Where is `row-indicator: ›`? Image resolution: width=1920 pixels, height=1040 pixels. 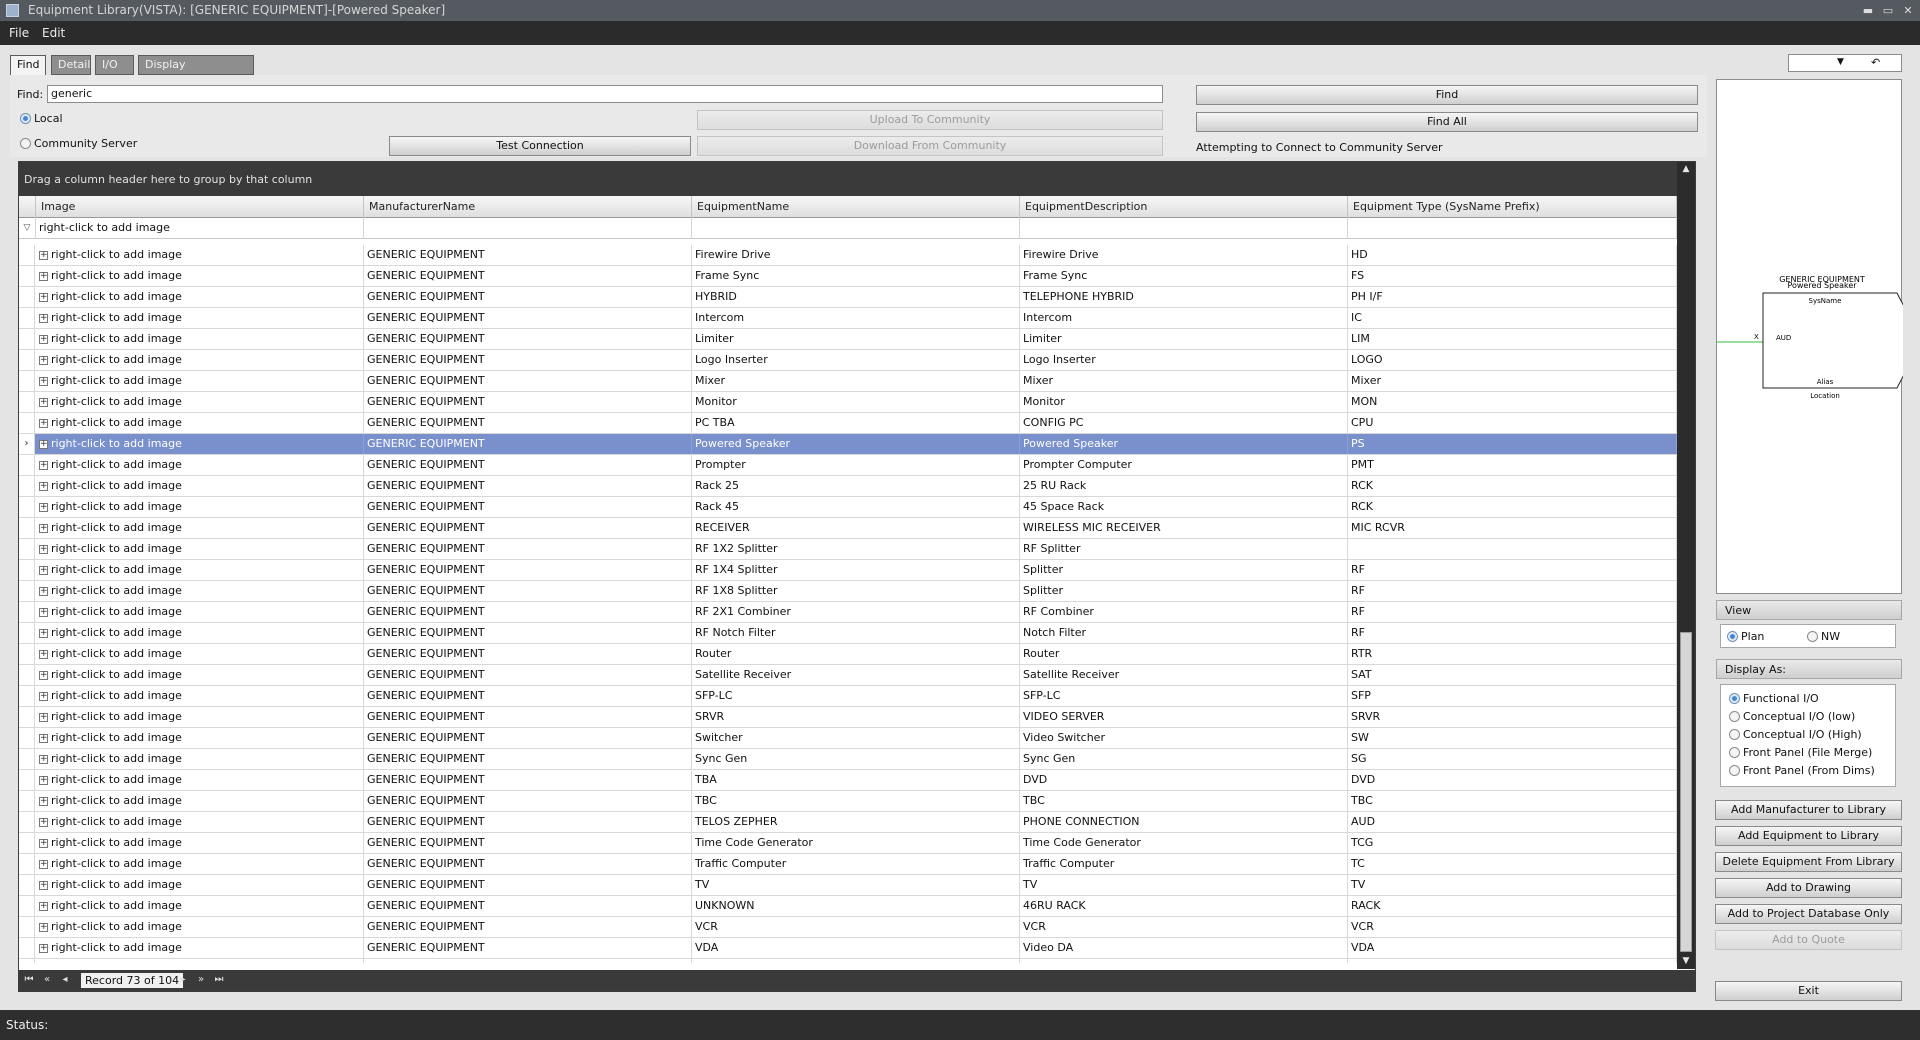
row-indicator: › is located at coordinates (27, 444).